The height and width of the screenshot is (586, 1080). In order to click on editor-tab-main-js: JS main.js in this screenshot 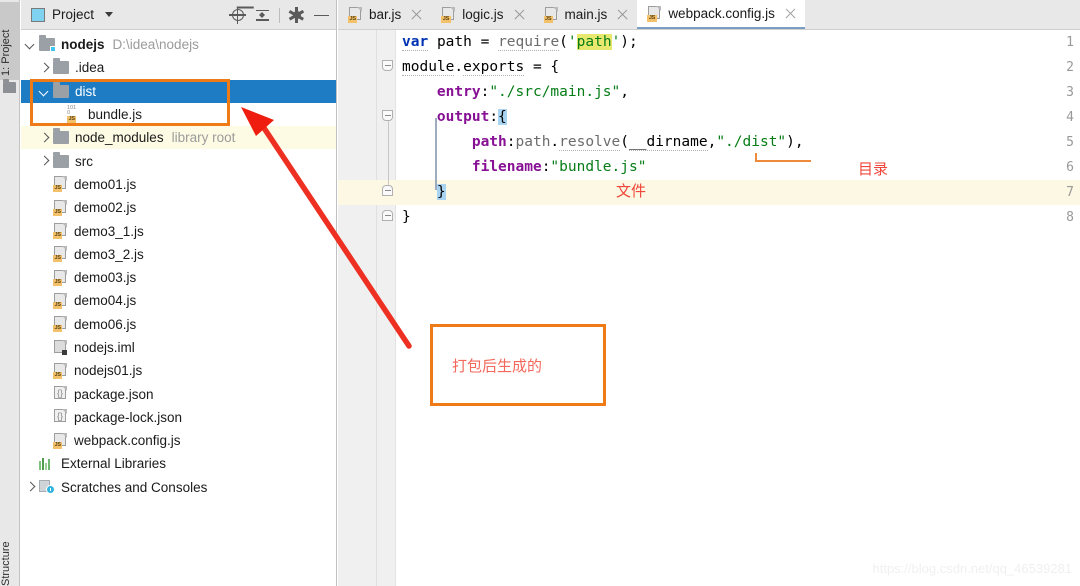, I will do `click(586, 14)`.